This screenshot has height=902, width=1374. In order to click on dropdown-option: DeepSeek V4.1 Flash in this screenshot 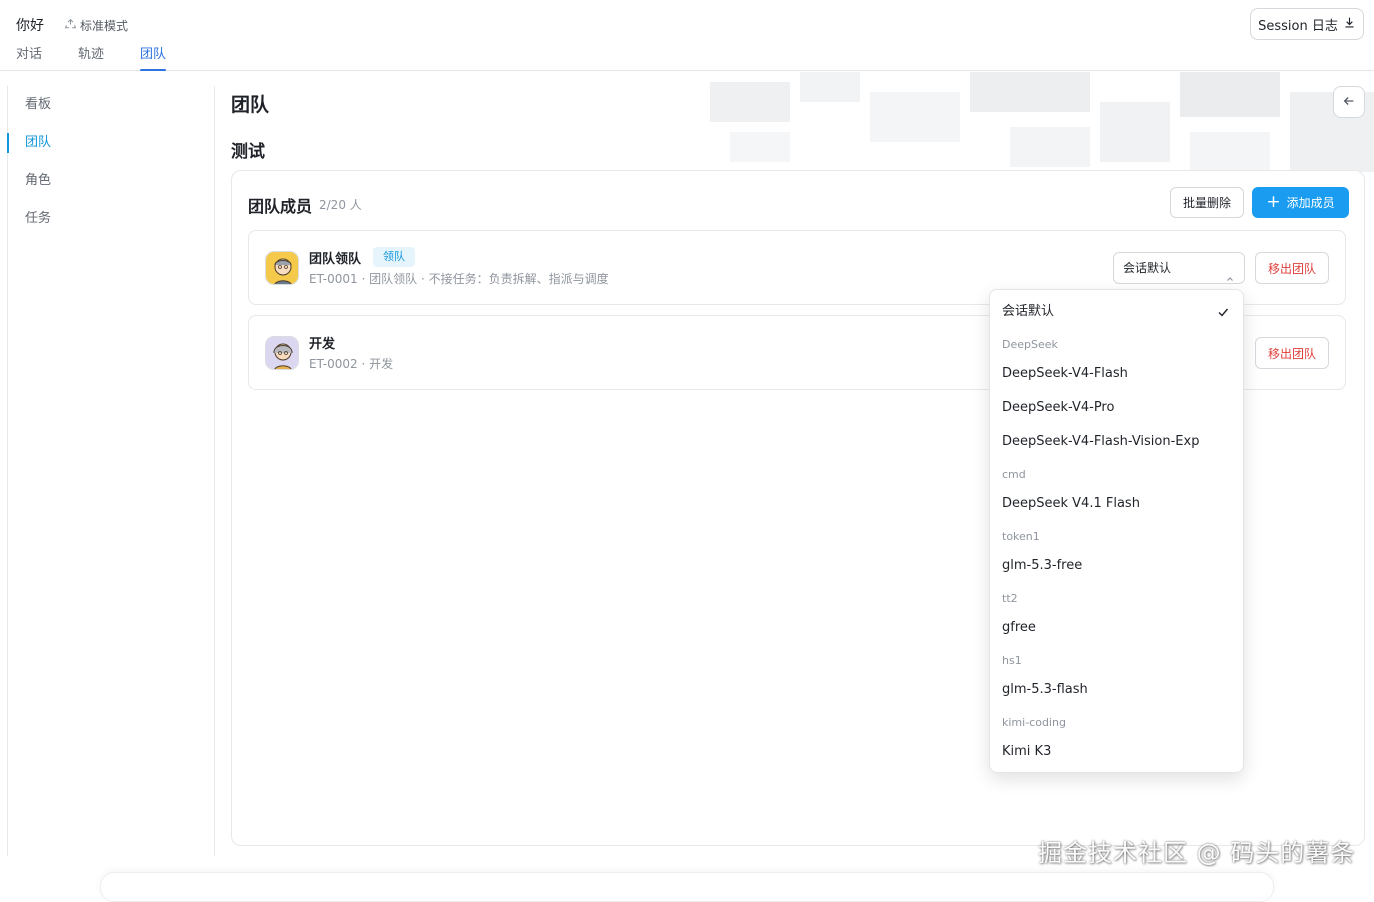, I will do `click(1116, 504)`.